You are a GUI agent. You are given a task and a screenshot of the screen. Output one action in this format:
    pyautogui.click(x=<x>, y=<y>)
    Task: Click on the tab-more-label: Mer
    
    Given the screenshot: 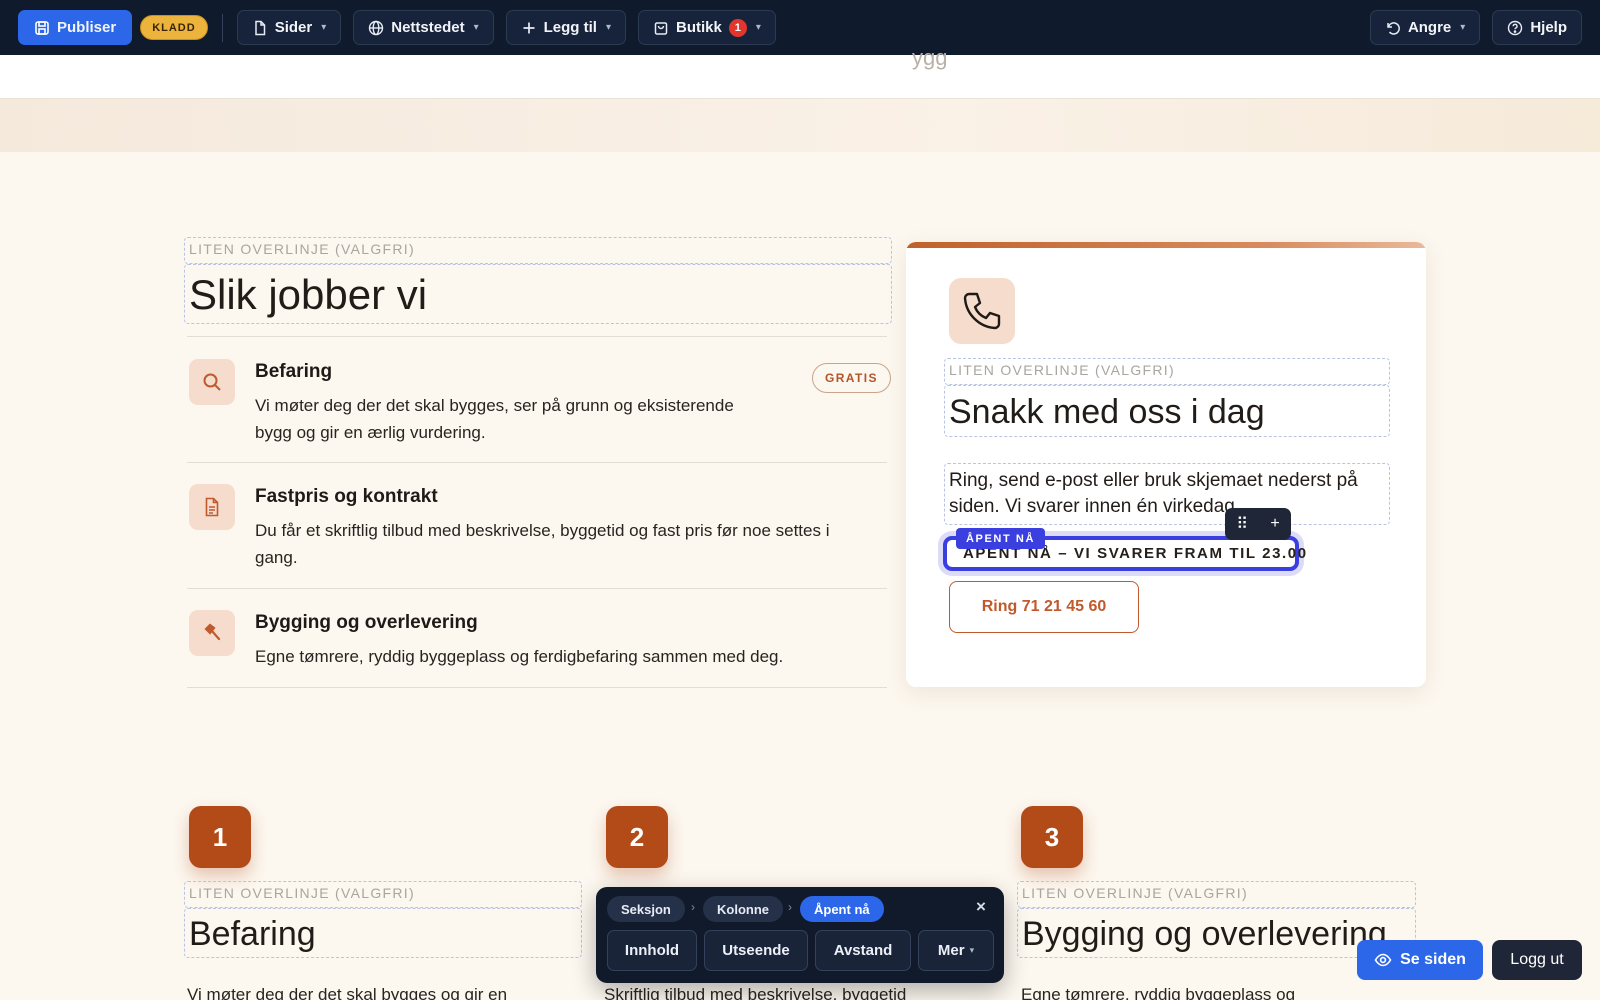 What is the action you would take?
    pyautogui.click(x=951, y=950)
    